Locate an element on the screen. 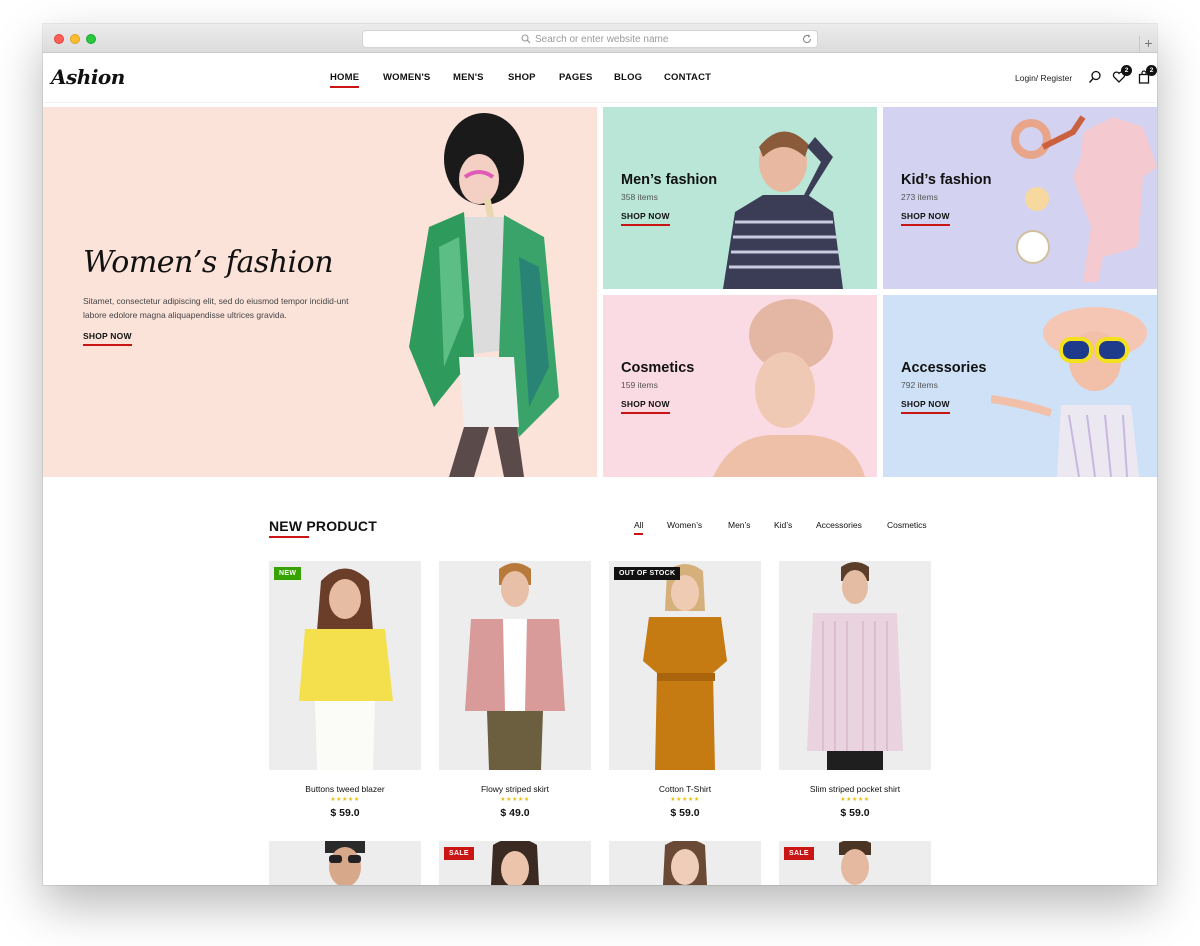 The width and height of the screenshot is (1200, 946). tile-count: 159 items is located at coordinates (639, 385).